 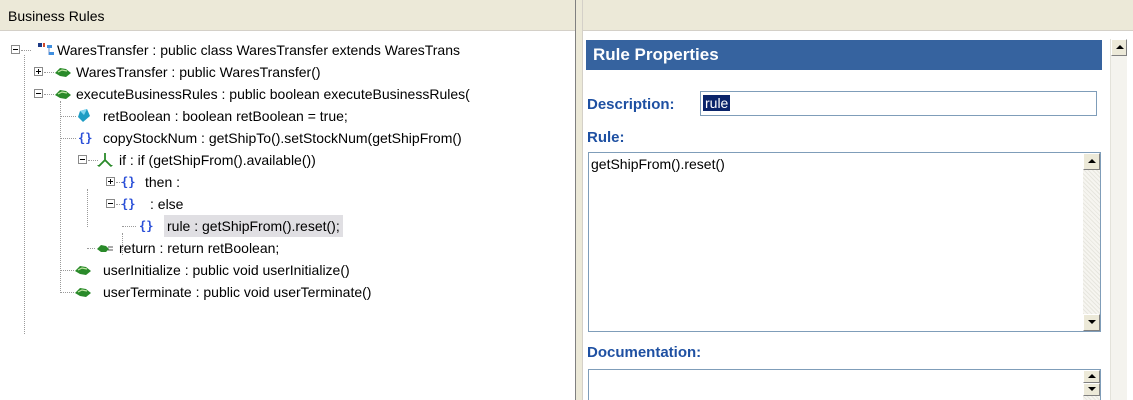 What do you see at coordinates (84, 115) in the screenshot?
I see `variable-icon` at bounding box center [84, 115].